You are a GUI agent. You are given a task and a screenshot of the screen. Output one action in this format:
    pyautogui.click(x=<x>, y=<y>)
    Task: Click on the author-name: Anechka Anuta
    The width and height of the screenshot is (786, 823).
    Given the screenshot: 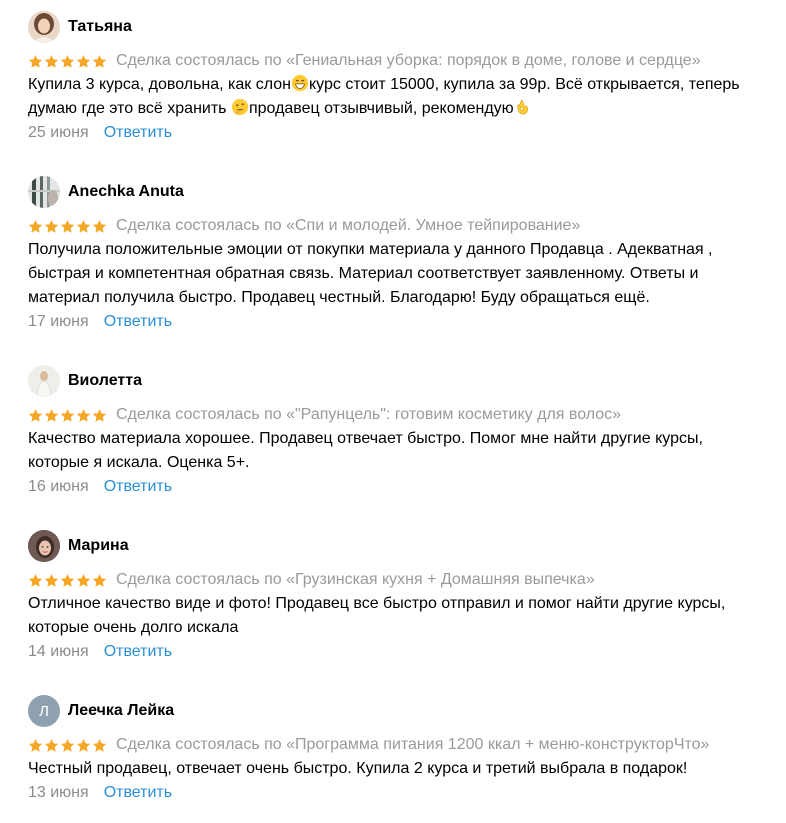 What is the action you would take?
    pyautogui.click(x=126, y=192)
    